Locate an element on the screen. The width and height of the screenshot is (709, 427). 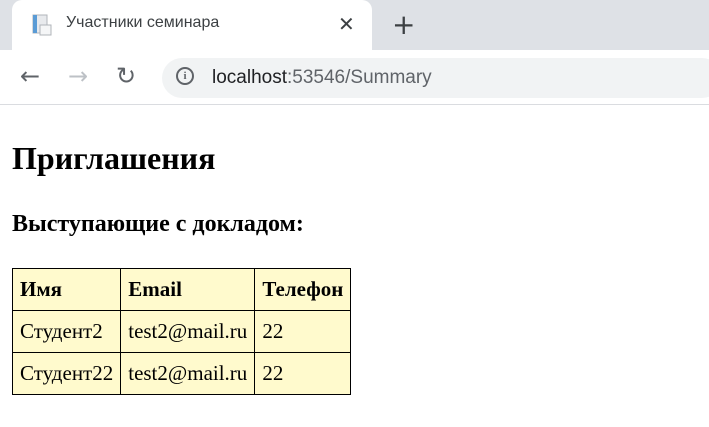
forward-button: → is located at coordinates (78, 76).